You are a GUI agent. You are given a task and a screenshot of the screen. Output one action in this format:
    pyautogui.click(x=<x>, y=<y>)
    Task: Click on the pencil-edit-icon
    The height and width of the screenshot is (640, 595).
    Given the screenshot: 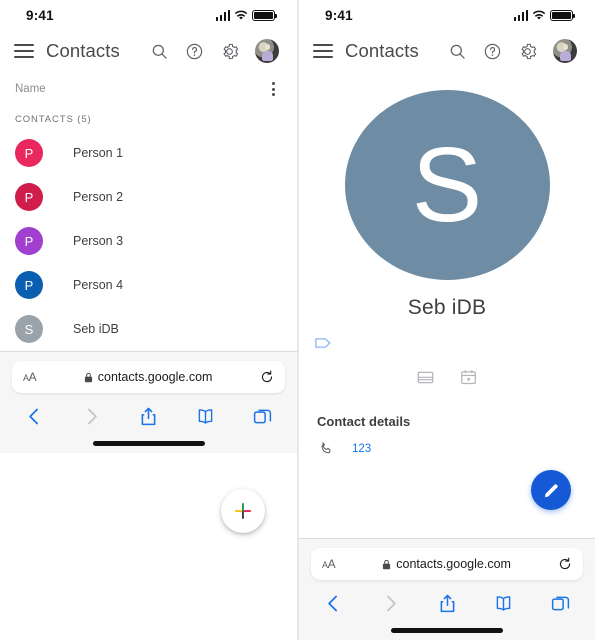 What is the action you would take?
    pyautogui.click(x=551, y=490)
    